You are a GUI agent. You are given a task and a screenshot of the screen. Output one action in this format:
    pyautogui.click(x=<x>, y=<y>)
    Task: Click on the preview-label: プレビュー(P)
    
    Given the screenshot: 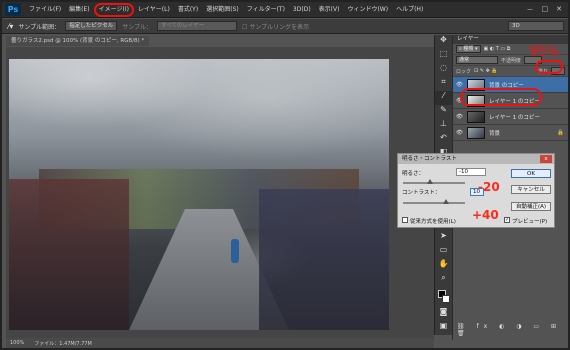 What is the action you would take?
    pyautogui.click(x=530, y=222)
    